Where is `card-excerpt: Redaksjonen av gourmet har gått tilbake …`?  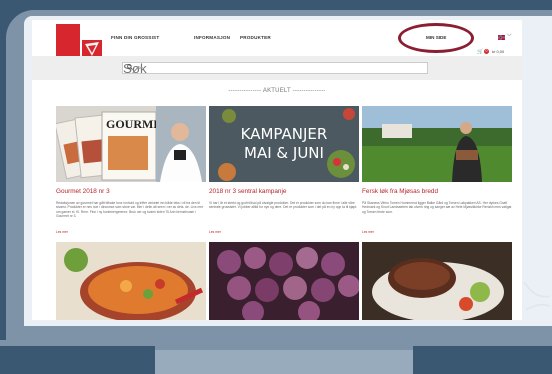
card-excerpt: Redaksjonen av gourmet har gått tilbake … is located at coordinates (130, 210).